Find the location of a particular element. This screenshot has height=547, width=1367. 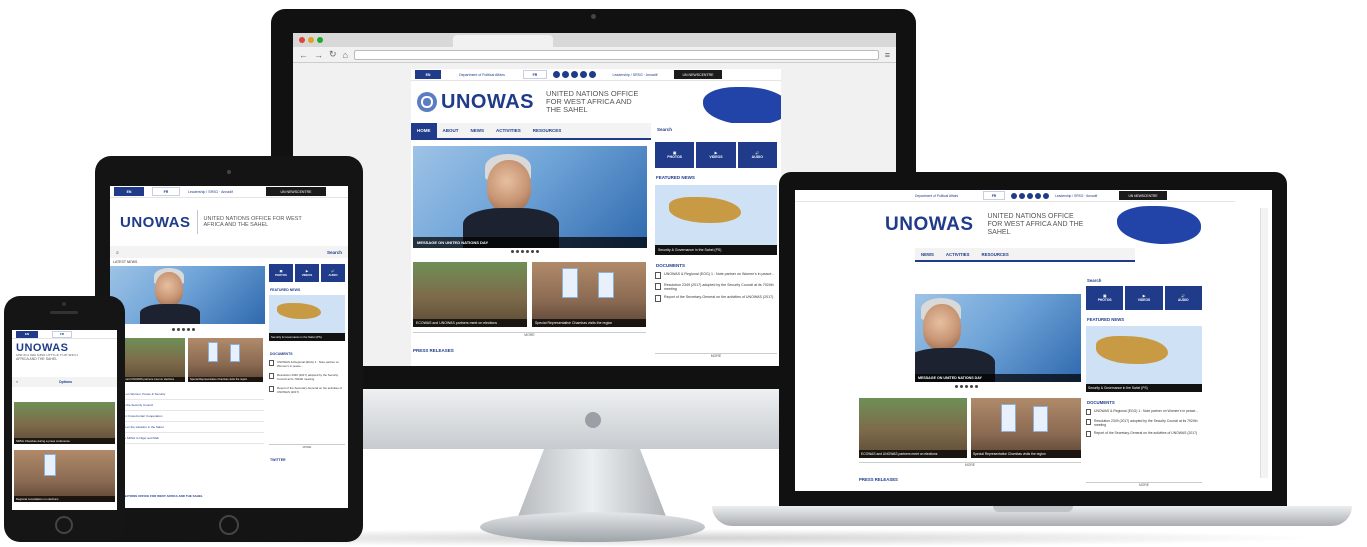

world-map-graphic is located at coordinates (1159, 225).